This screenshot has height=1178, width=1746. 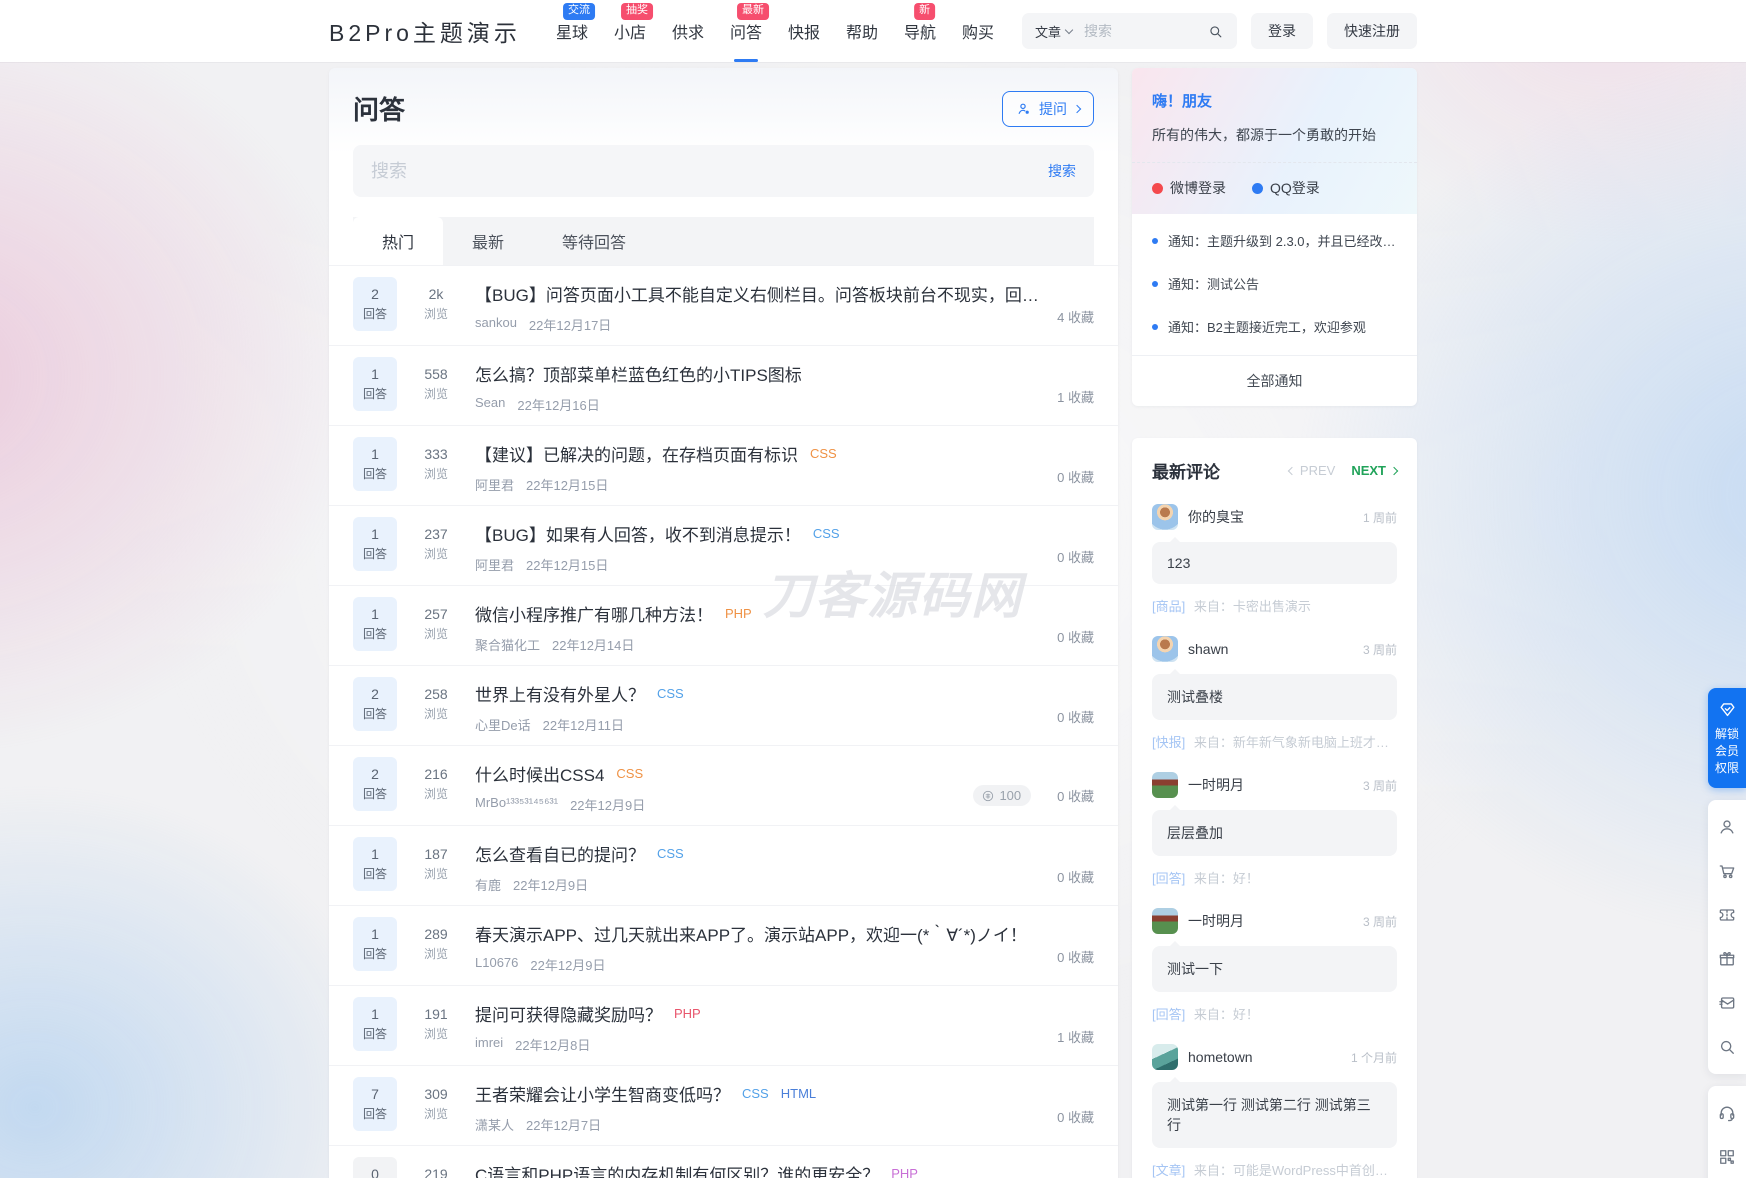 What do you see at coordinates (1274, 380) in the screenshot?
I see `all-notices-button: 全部通知` at bounding box center [1274, 380].